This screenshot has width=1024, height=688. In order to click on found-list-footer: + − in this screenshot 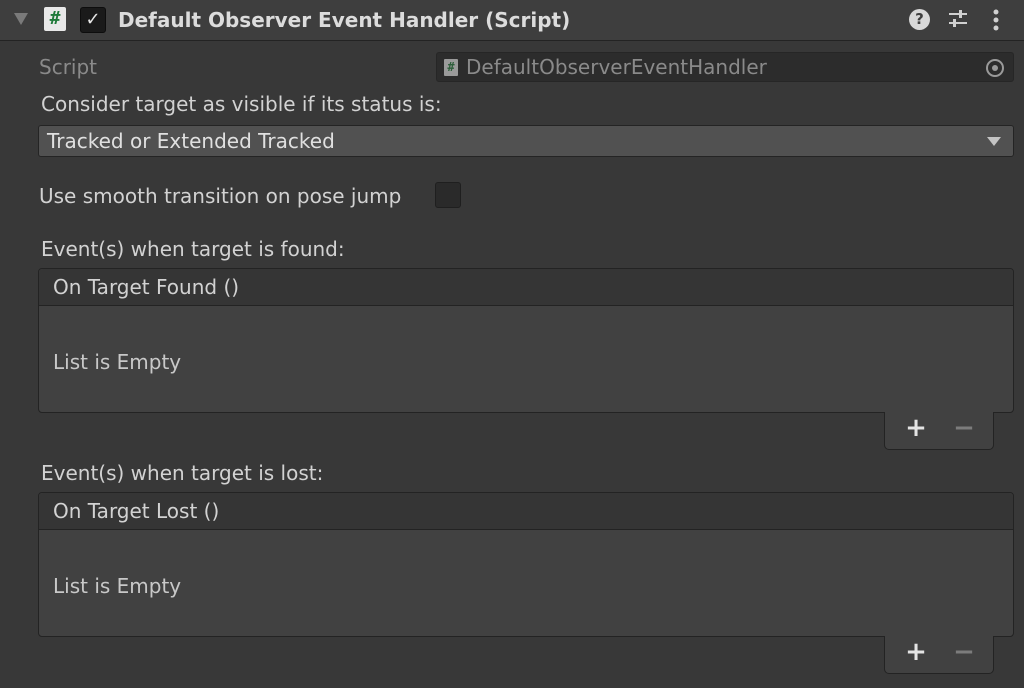, I will do `click(939, 431)`.